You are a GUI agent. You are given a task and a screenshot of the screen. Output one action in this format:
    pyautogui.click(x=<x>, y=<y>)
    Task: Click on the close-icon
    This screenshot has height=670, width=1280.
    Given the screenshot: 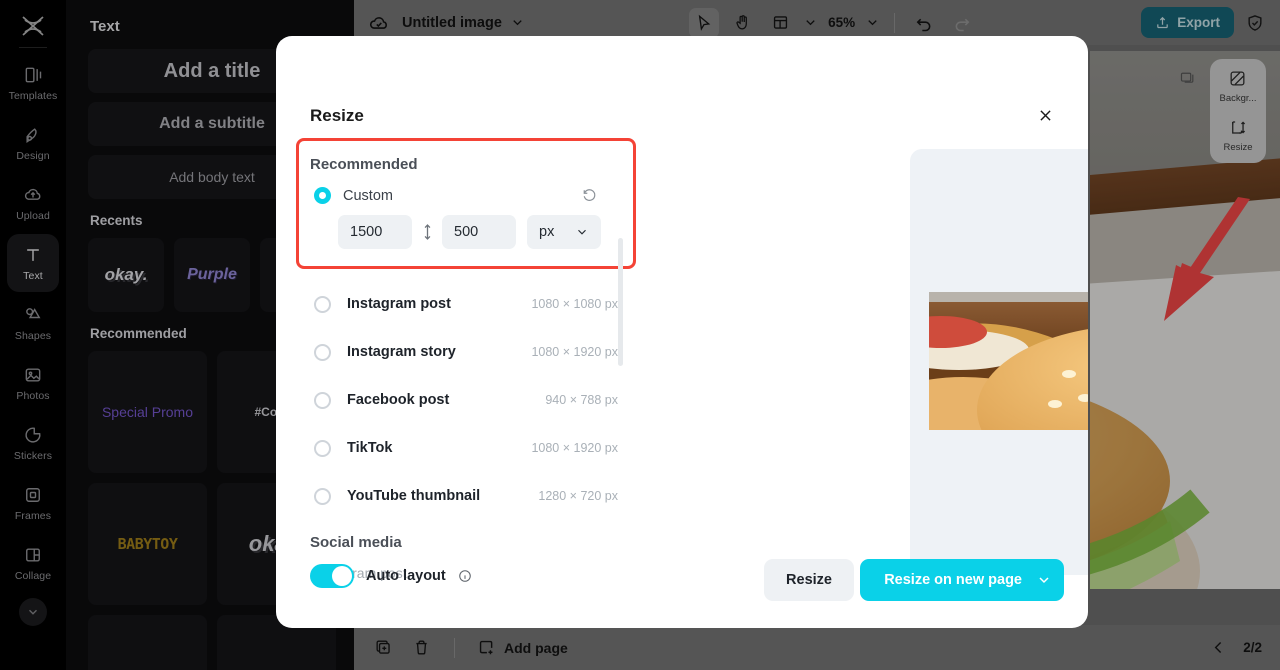 What is the action you would take?
    pyautogui.click(x=1045, y=115)
    